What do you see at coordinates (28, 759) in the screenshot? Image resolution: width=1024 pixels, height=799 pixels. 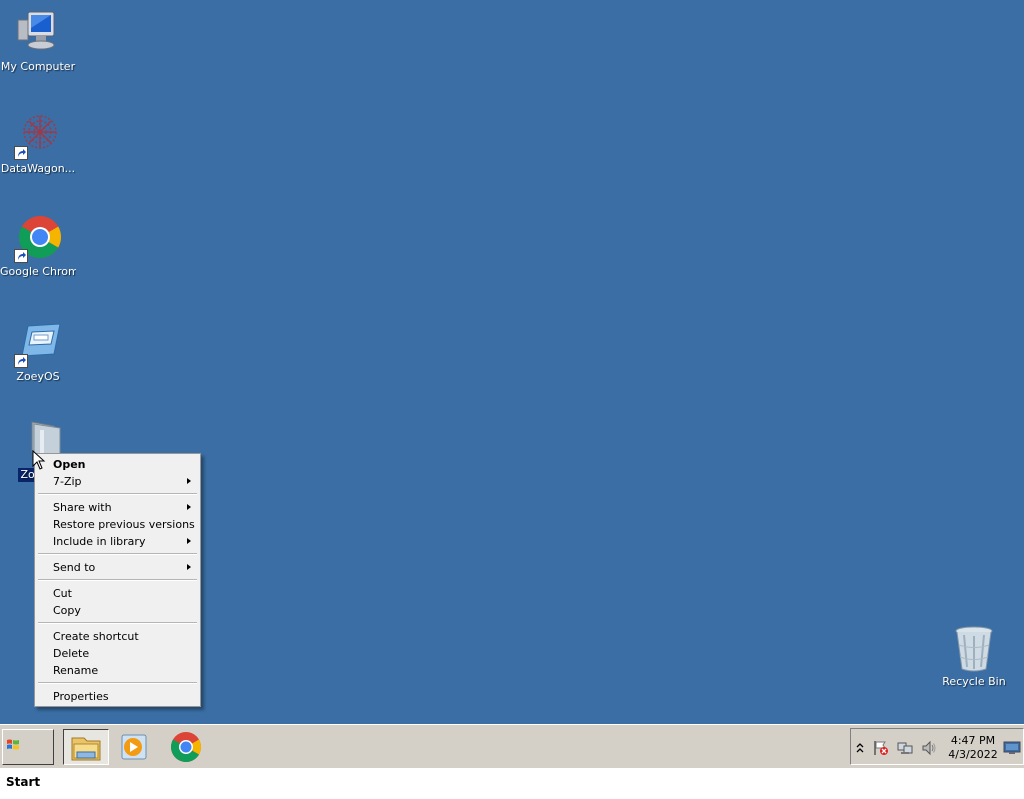 I see `start-button: Start` at bounding box center [28, 759].